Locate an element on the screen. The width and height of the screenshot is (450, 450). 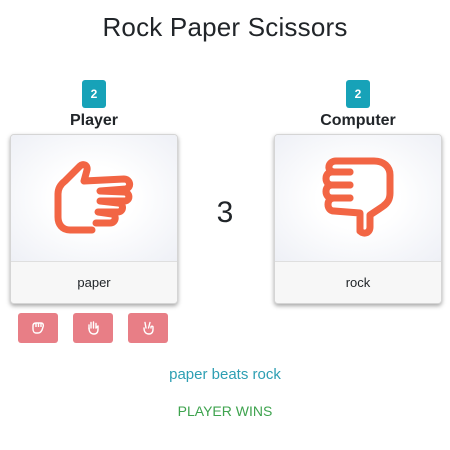
computer-score-badge: 2 is located at coordinates (358, 94).